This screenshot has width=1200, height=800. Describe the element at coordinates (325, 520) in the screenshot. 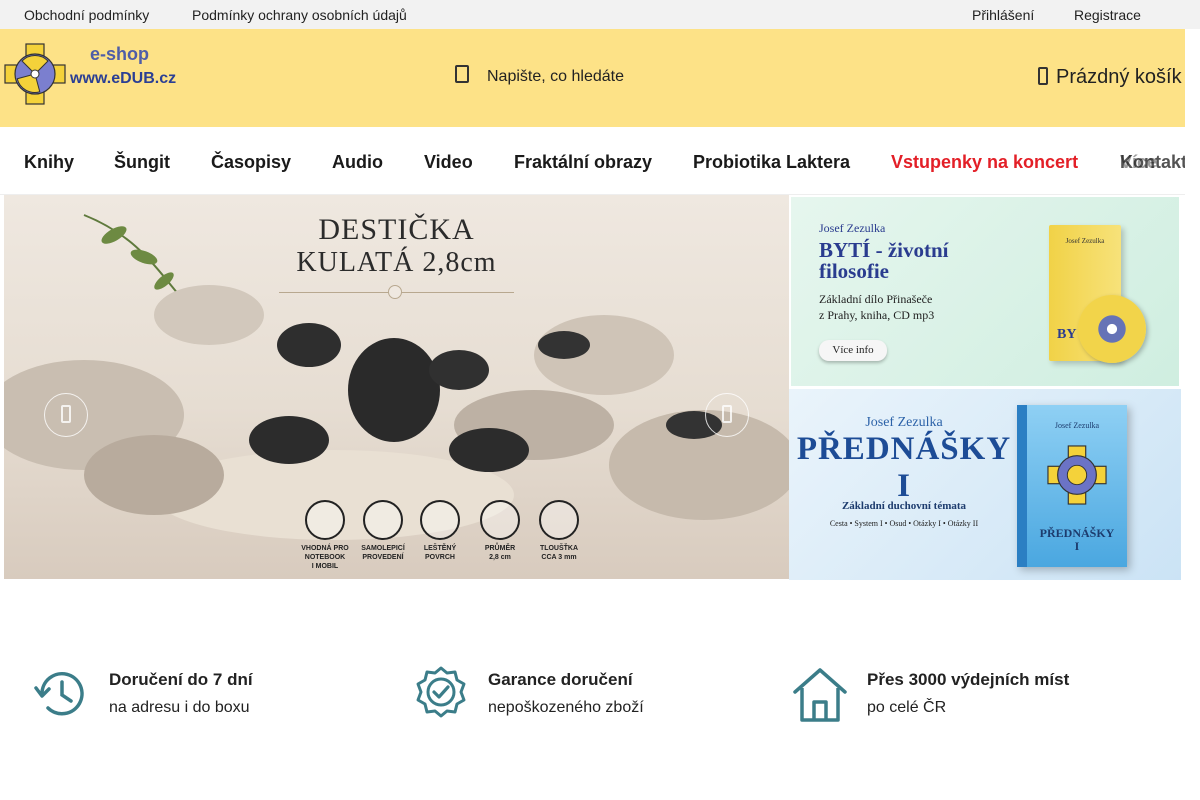

I see `laptop-icon` at that location.